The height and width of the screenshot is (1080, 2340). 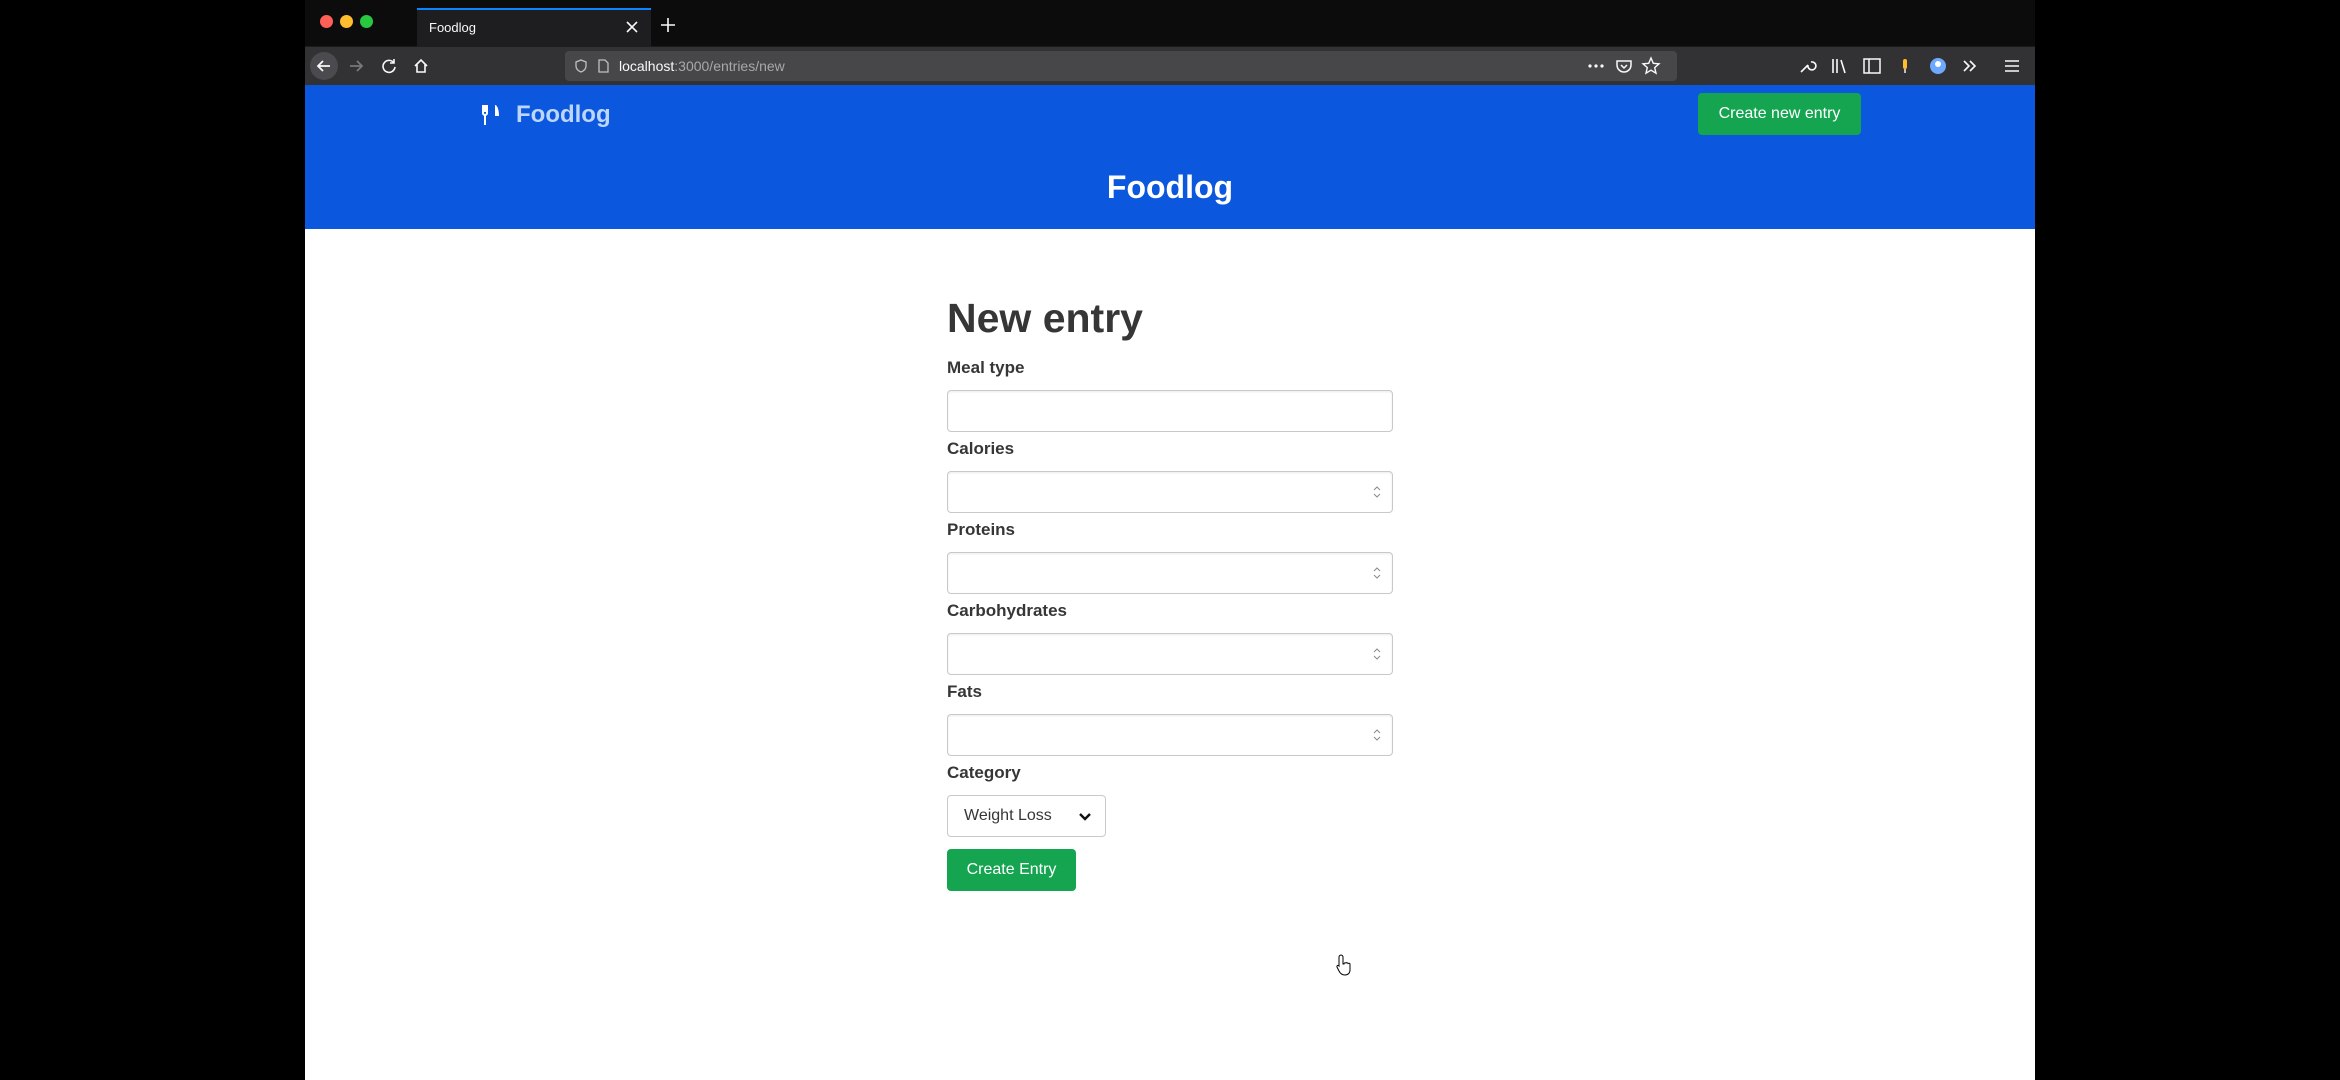 I want to click on sidebar-icon, so click(x=1872, y=66).